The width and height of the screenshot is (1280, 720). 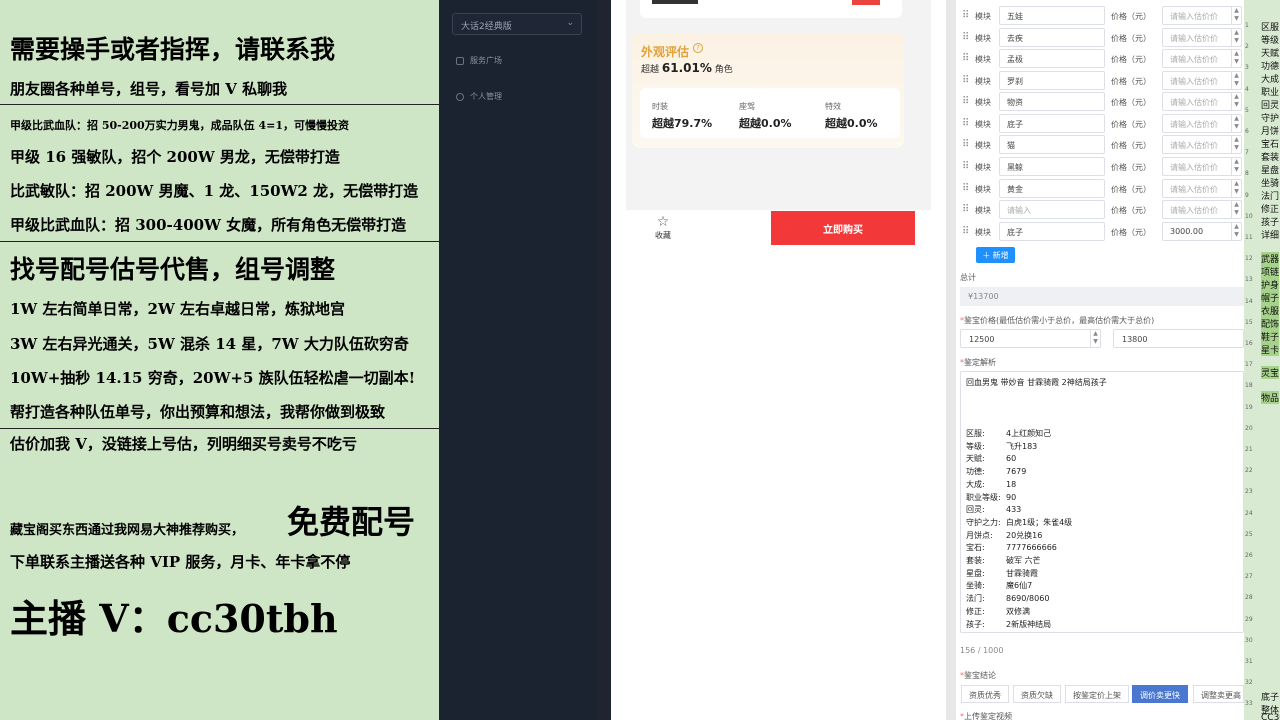 What do you see at coordinates (975, 433) in the screenshot?
I see `analysis-key: 区服:` at bounding box center [975, 433].